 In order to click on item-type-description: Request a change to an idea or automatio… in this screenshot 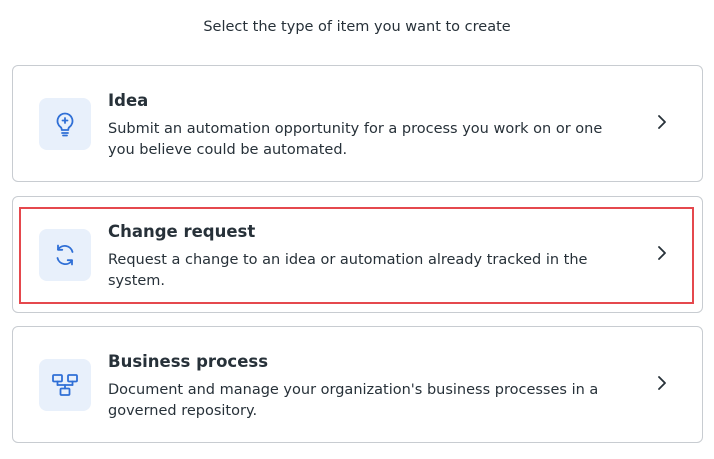, I will do `click(348, 270)`.